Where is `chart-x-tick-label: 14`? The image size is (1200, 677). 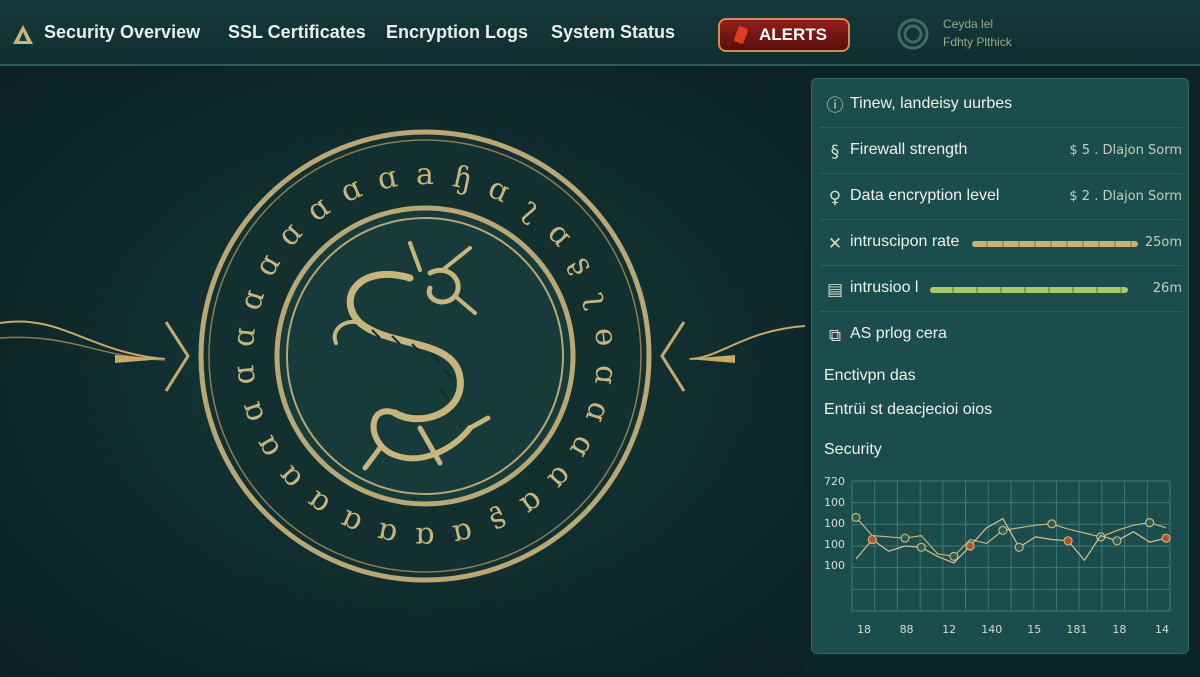 chart-x-tick-label: 14 is located at coordinates (1162, 629).